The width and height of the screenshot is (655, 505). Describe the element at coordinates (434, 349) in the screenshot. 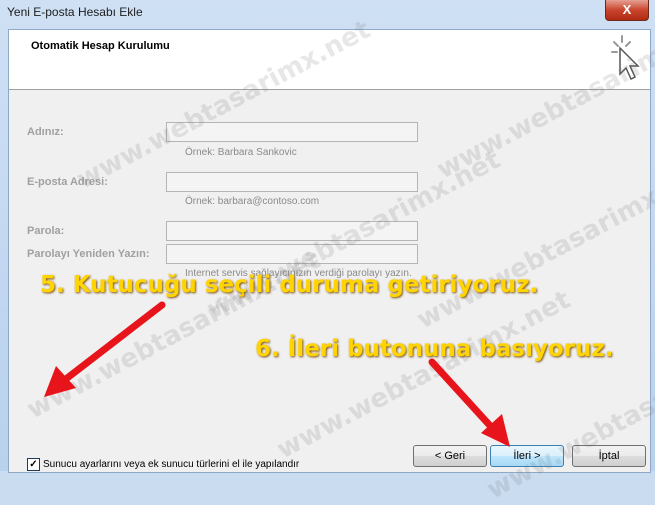

I see `step6-annotation: 6. İleri butonuna basıyoruz.` at that location.